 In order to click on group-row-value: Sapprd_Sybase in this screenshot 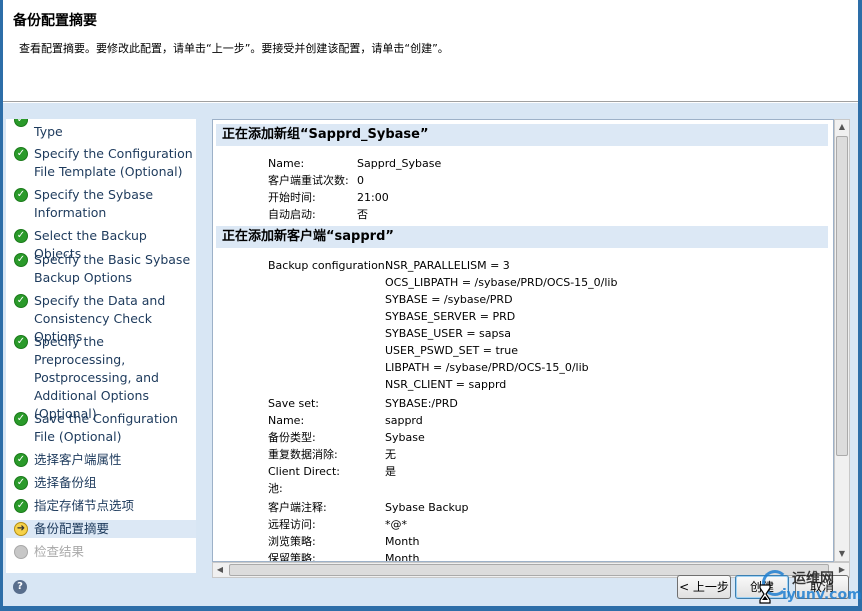, I will do `click(399, 163)`.